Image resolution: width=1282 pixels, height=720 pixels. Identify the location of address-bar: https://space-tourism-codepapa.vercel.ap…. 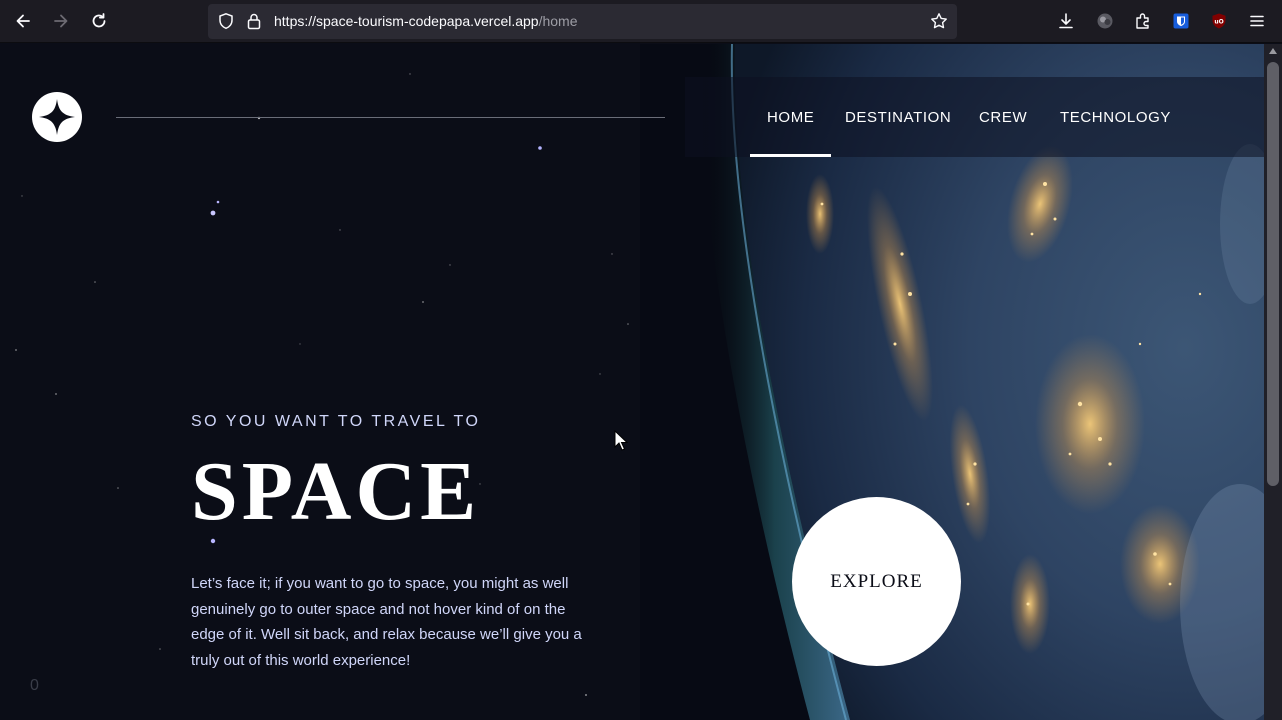
(582, 21).